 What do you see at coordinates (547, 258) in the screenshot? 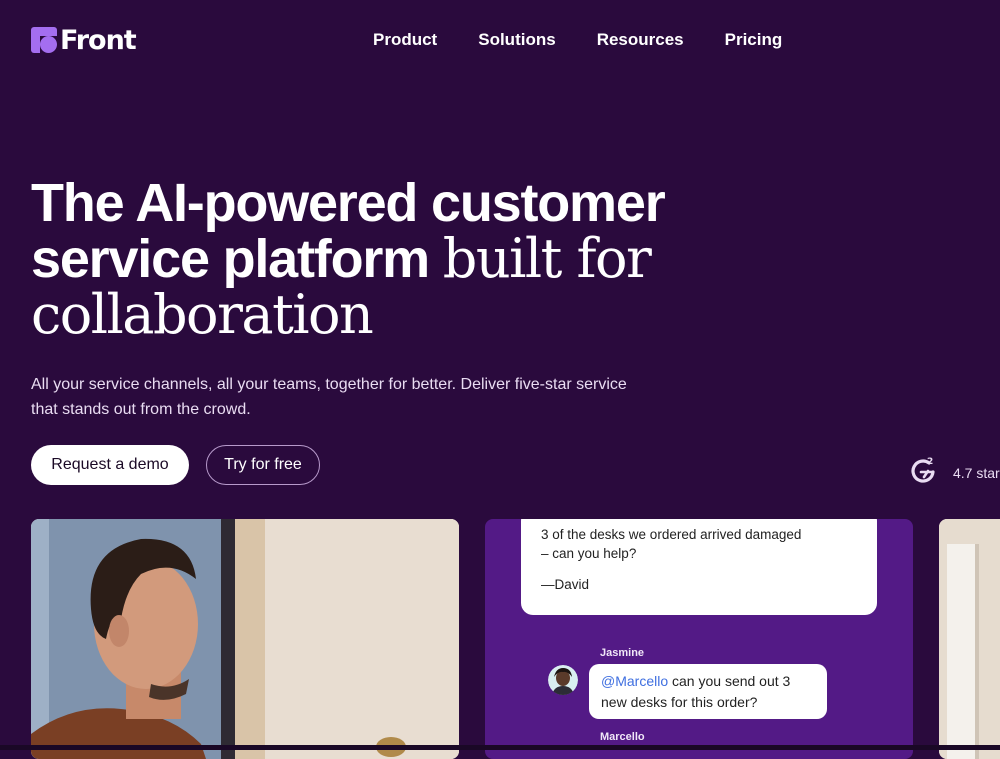
I see `hero-title-line-2-serif: built for` at bounding box center [547, 258].